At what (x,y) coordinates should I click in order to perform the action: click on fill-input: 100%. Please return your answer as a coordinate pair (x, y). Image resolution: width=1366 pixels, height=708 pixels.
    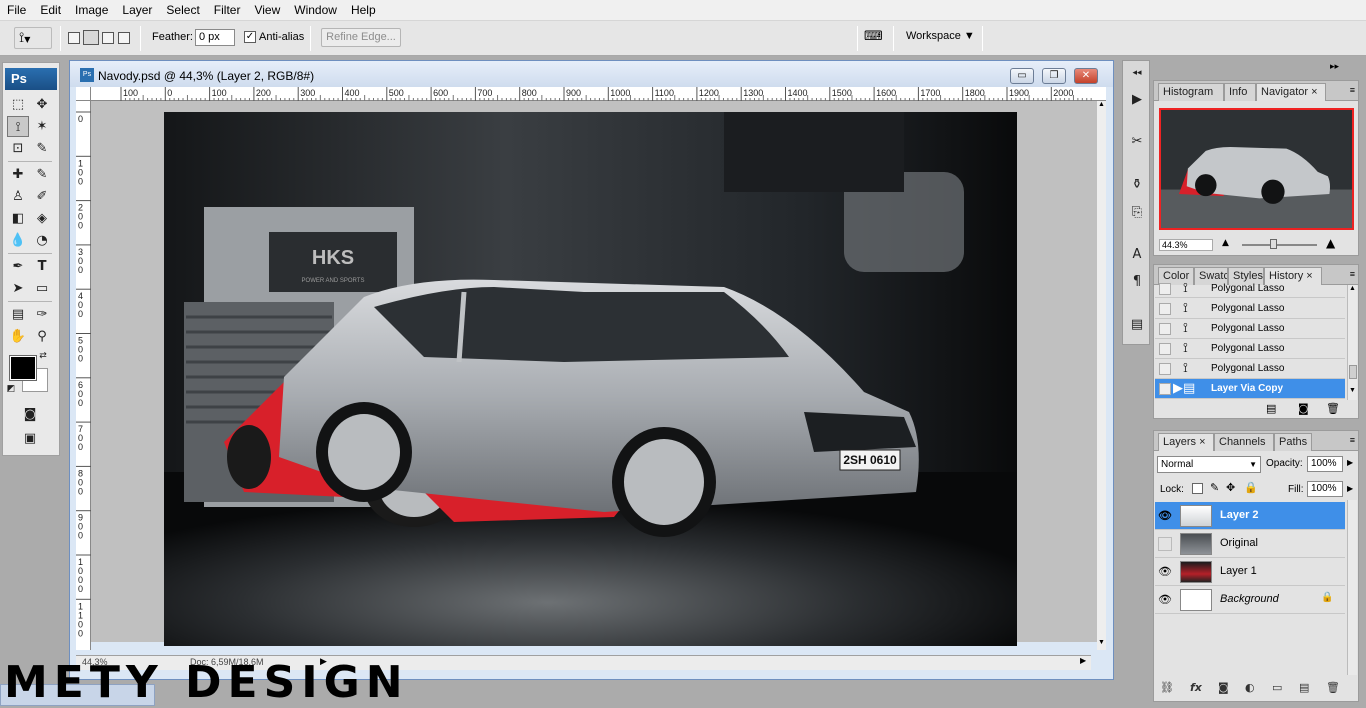
    Looking at the image, I should click on (1325, 489).